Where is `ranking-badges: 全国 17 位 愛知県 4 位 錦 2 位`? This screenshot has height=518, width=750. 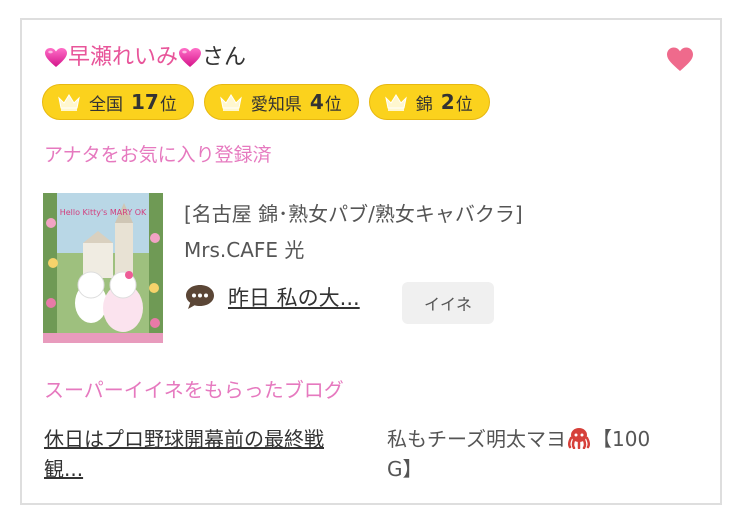
ranking-badges: 全国 17 位 愛知県 4 位 錦 2 位 is located at coordinates (266, 102).